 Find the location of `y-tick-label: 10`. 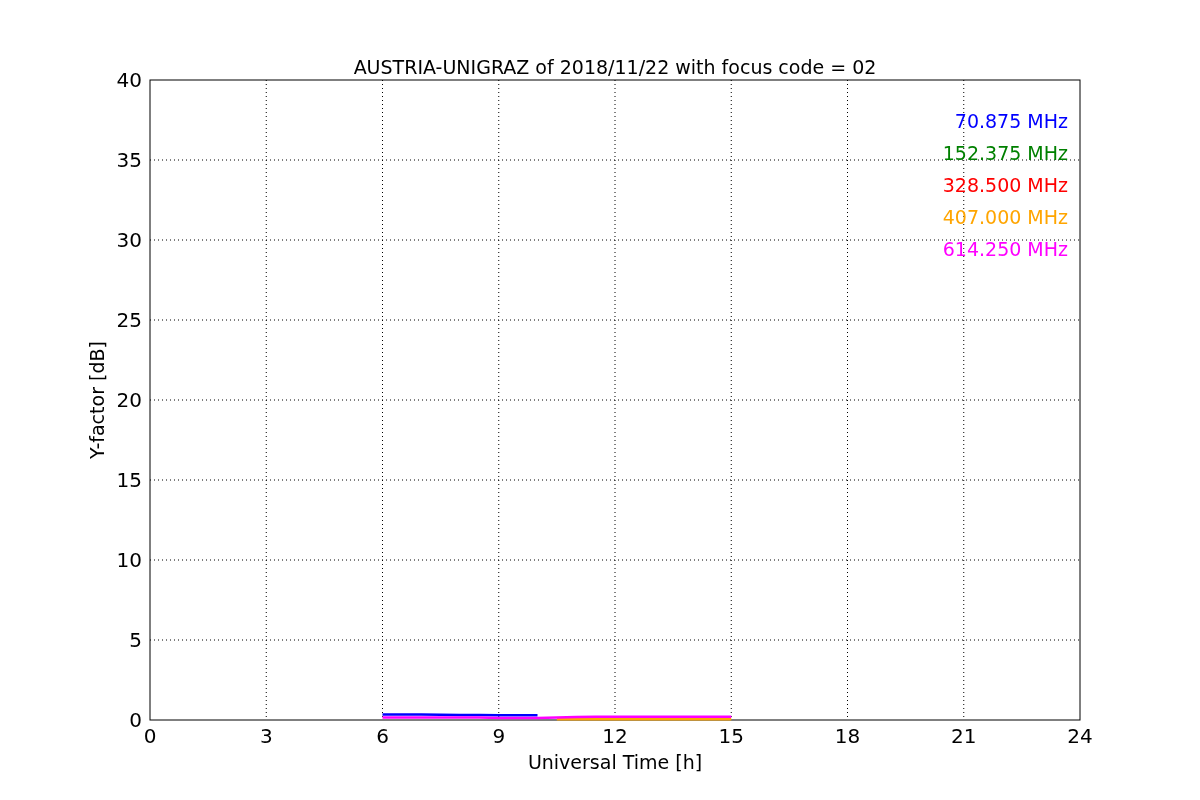

y-tick-label: 10 is located at coordinates (129, 560).